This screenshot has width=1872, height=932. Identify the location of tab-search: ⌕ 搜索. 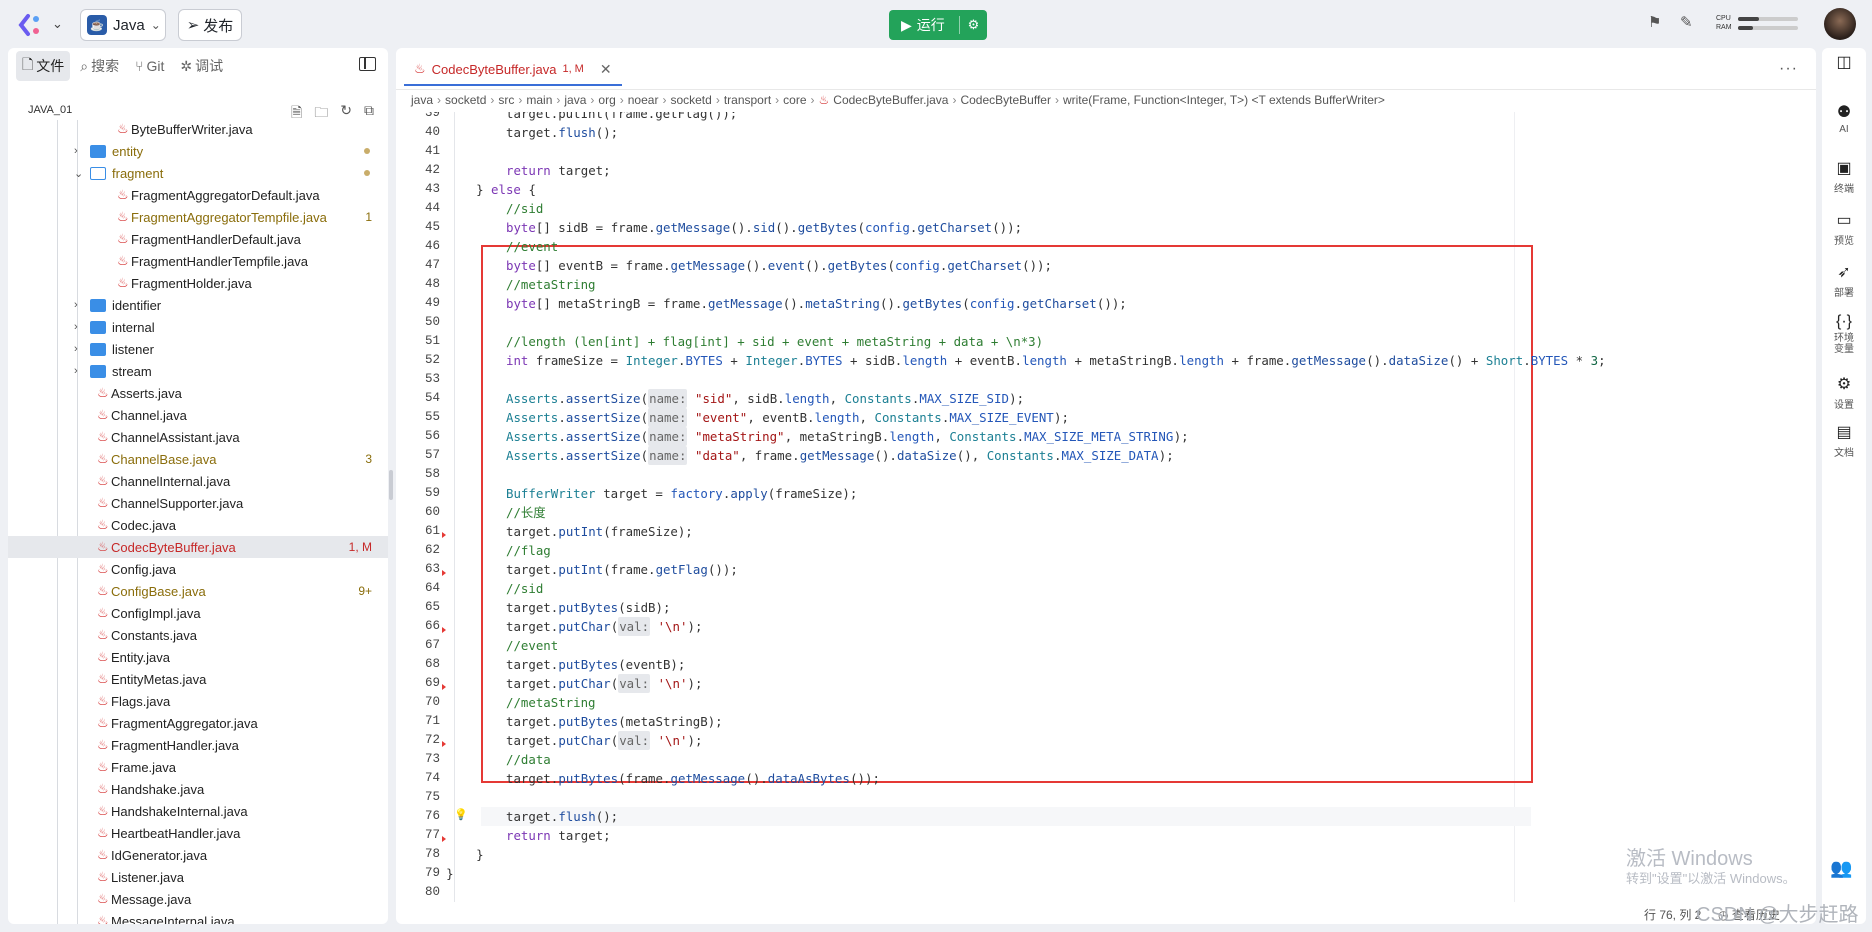
(99, 66).